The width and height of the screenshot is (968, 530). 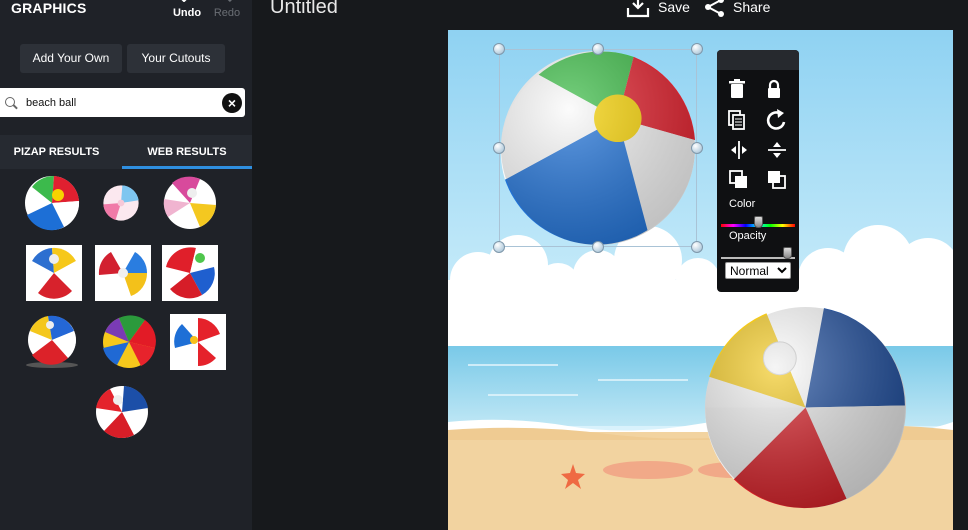 I want to click on search-box: ×, so click(x=122, y=102).